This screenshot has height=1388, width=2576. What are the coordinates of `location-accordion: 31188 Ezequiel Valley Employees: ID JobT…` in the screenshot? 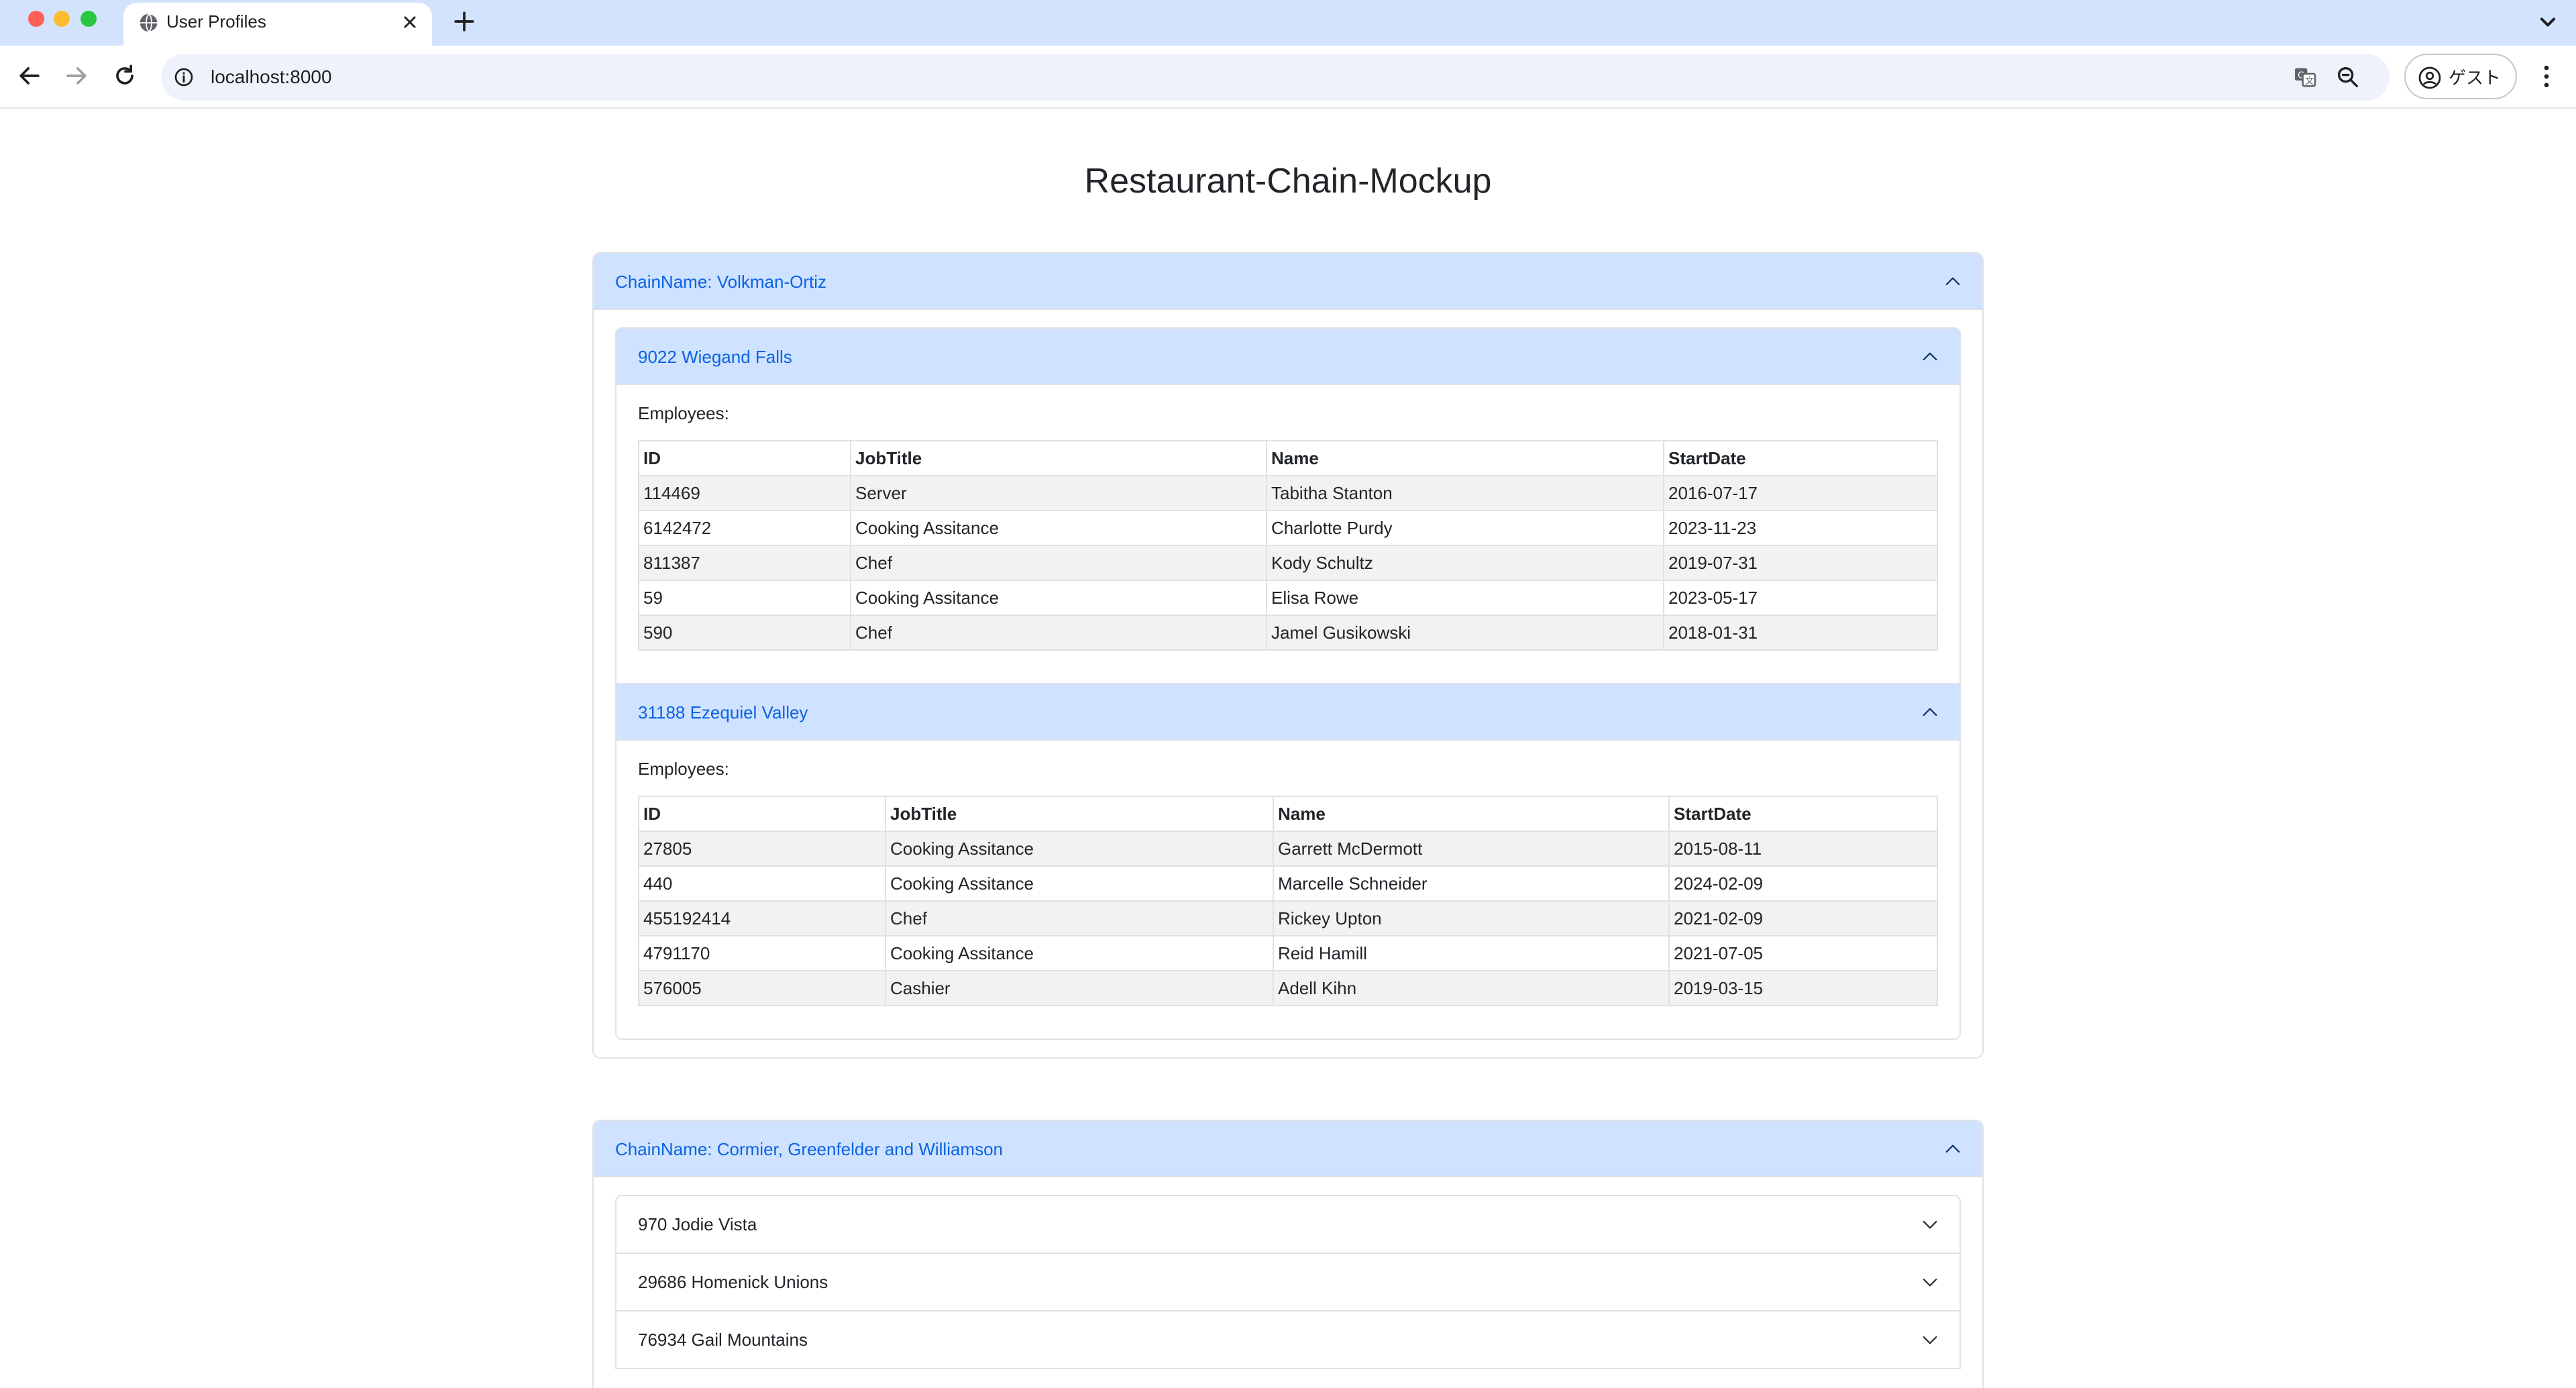 It's located at (1288, 862).